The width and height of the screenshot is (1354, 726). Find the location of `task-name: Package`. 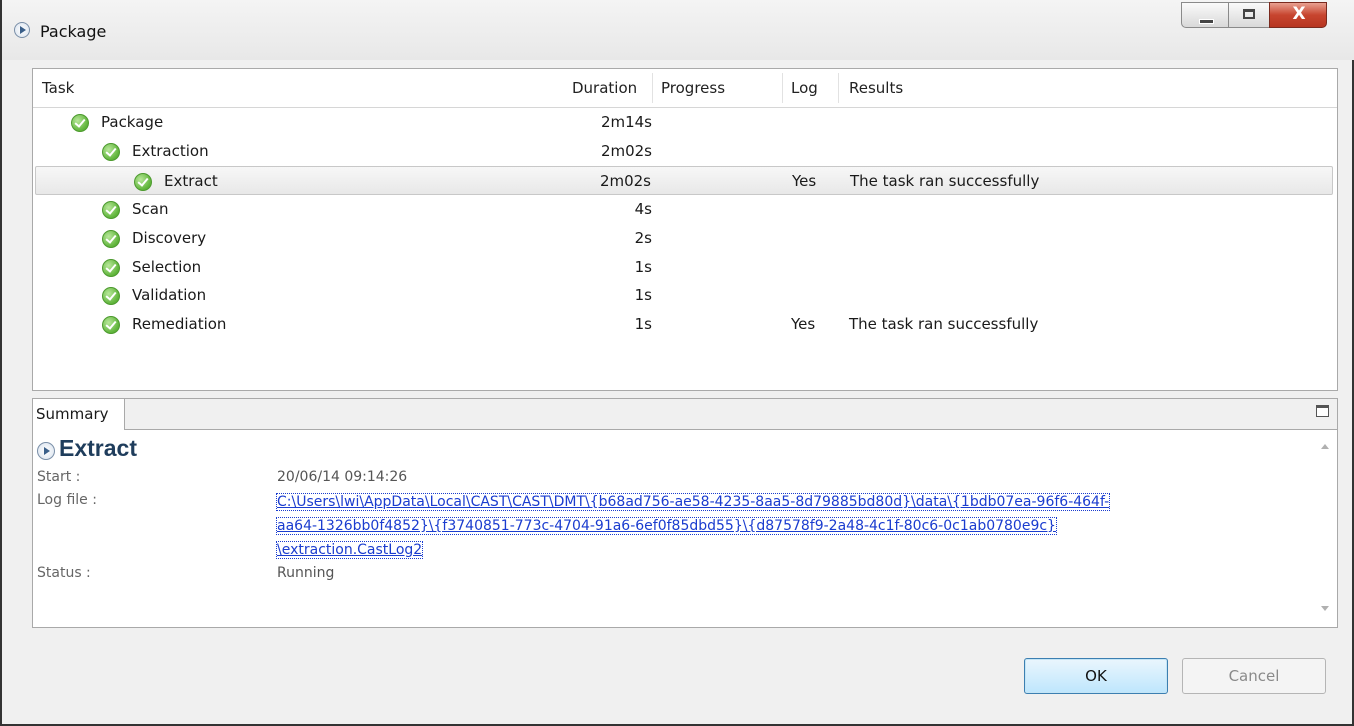

task-name: Package is located at coordinates (132, 122).